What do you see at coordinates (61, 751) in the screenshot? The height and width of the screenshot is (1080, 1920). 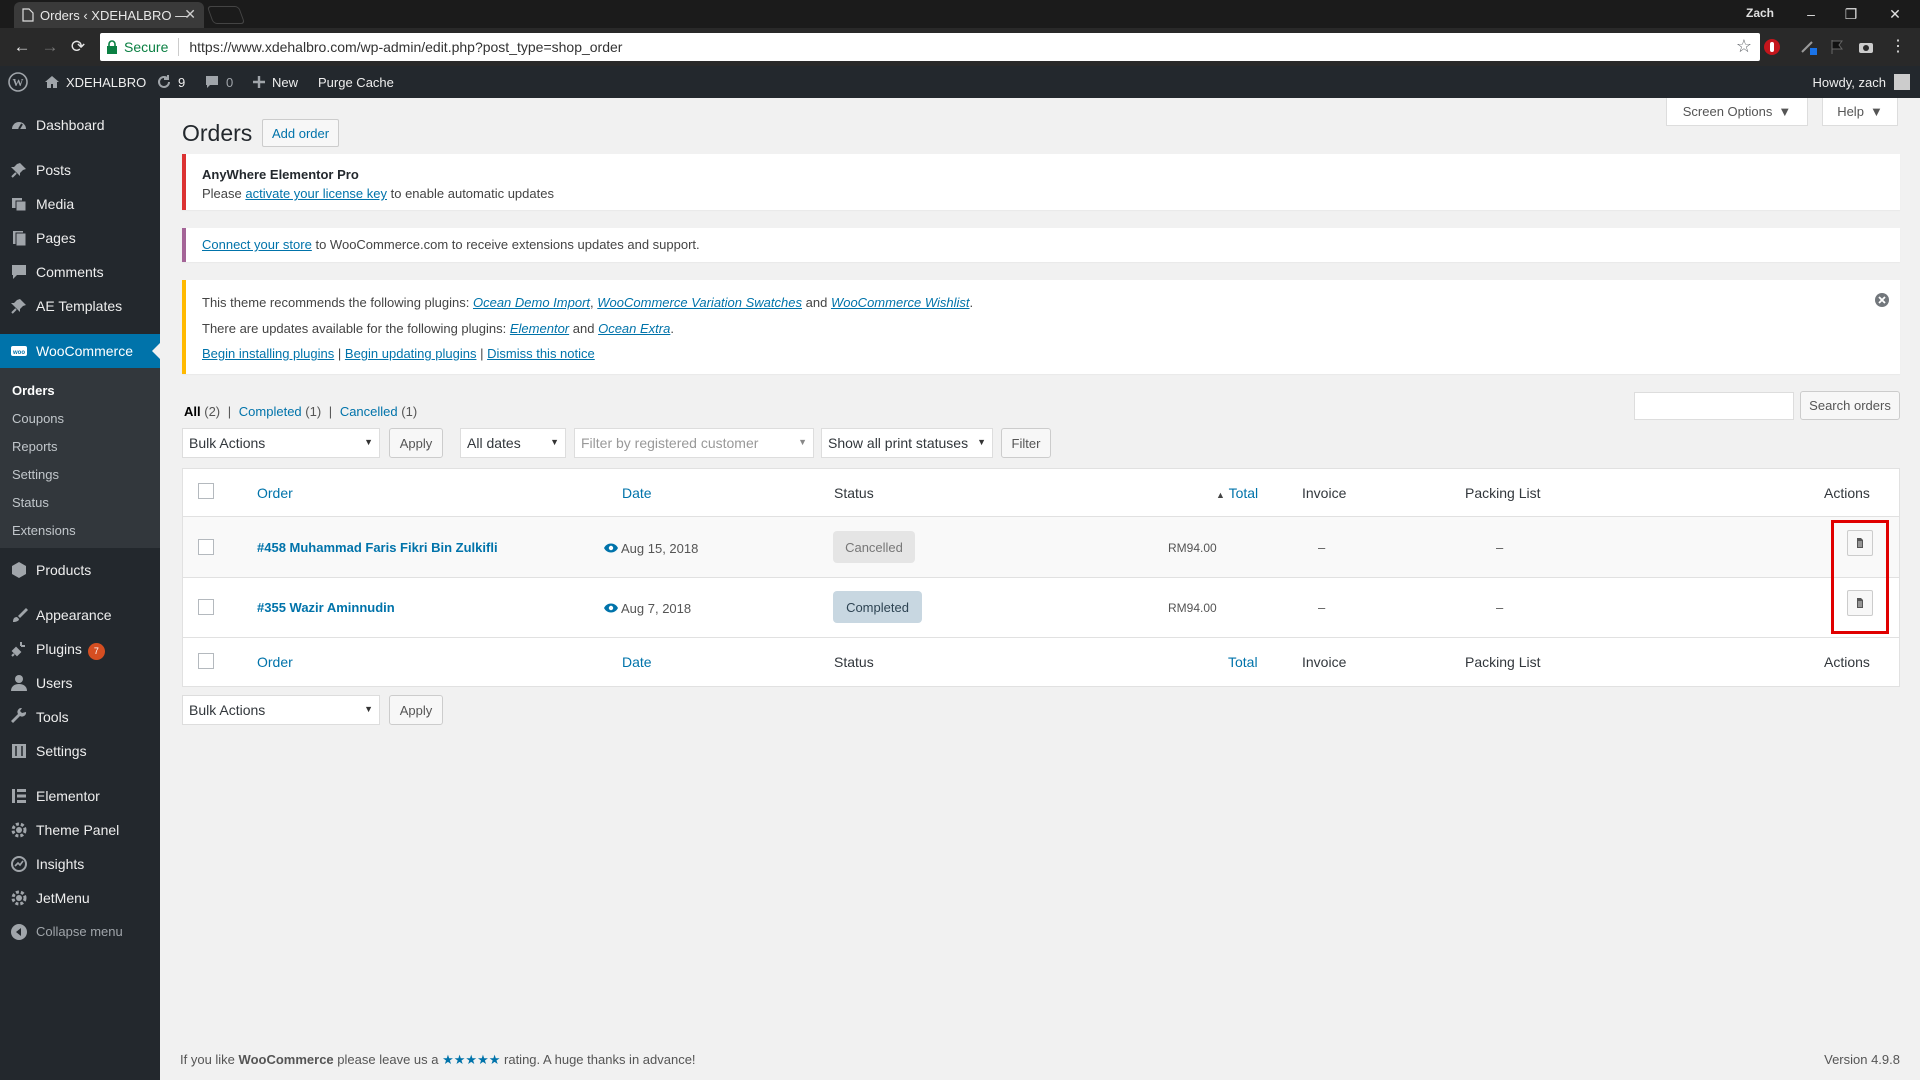 I see `sidebar-item-label: Settings` at bounding box center [61, 751].